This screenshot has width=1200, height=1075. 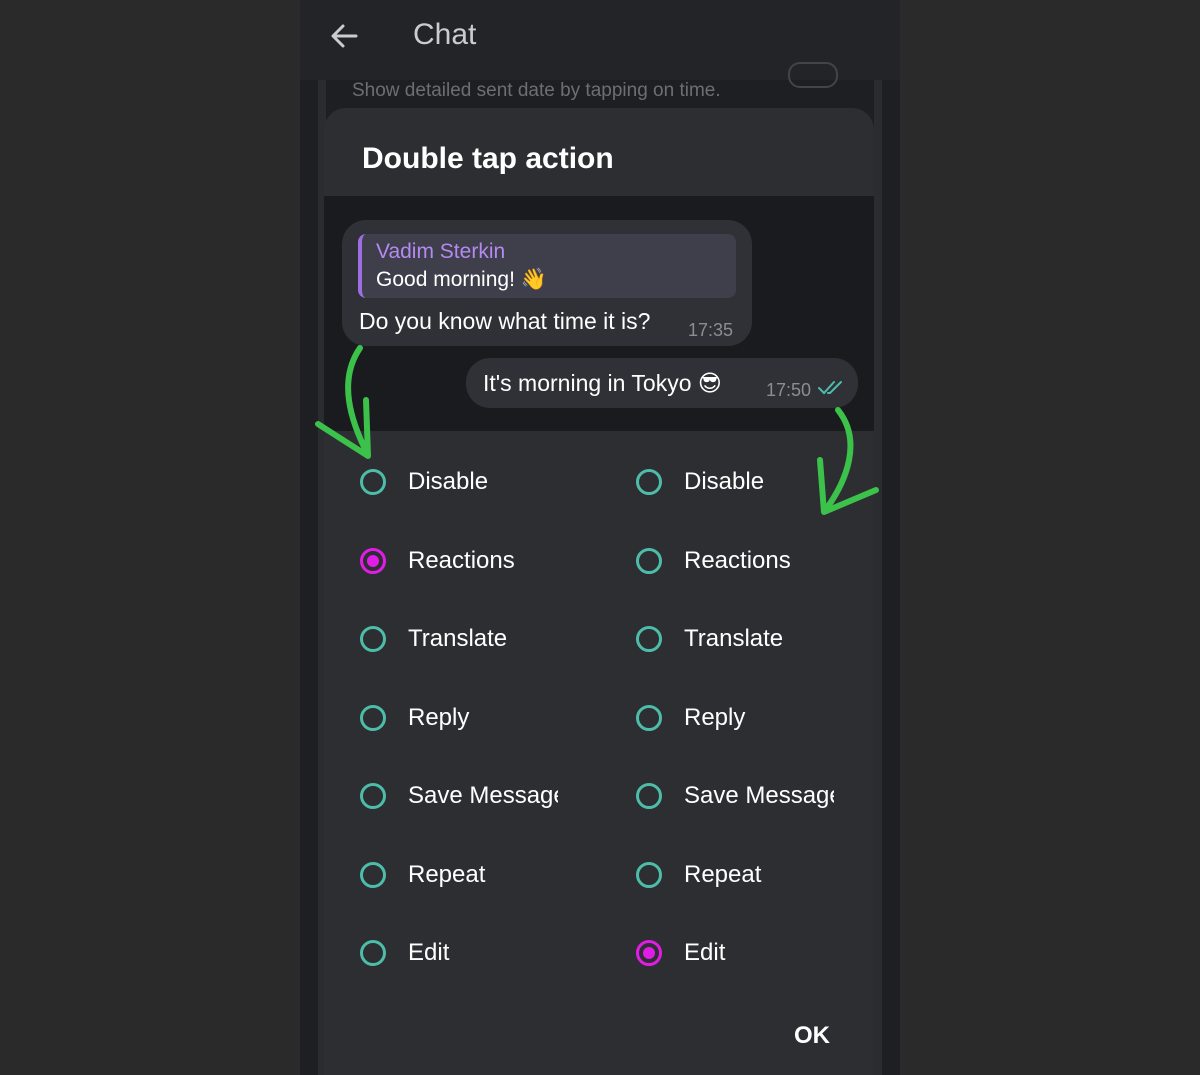 What do you see at coordinates (343, 402) in the screenshot?
I see `annotation-arrow-left` at bounding box center [343, 402].